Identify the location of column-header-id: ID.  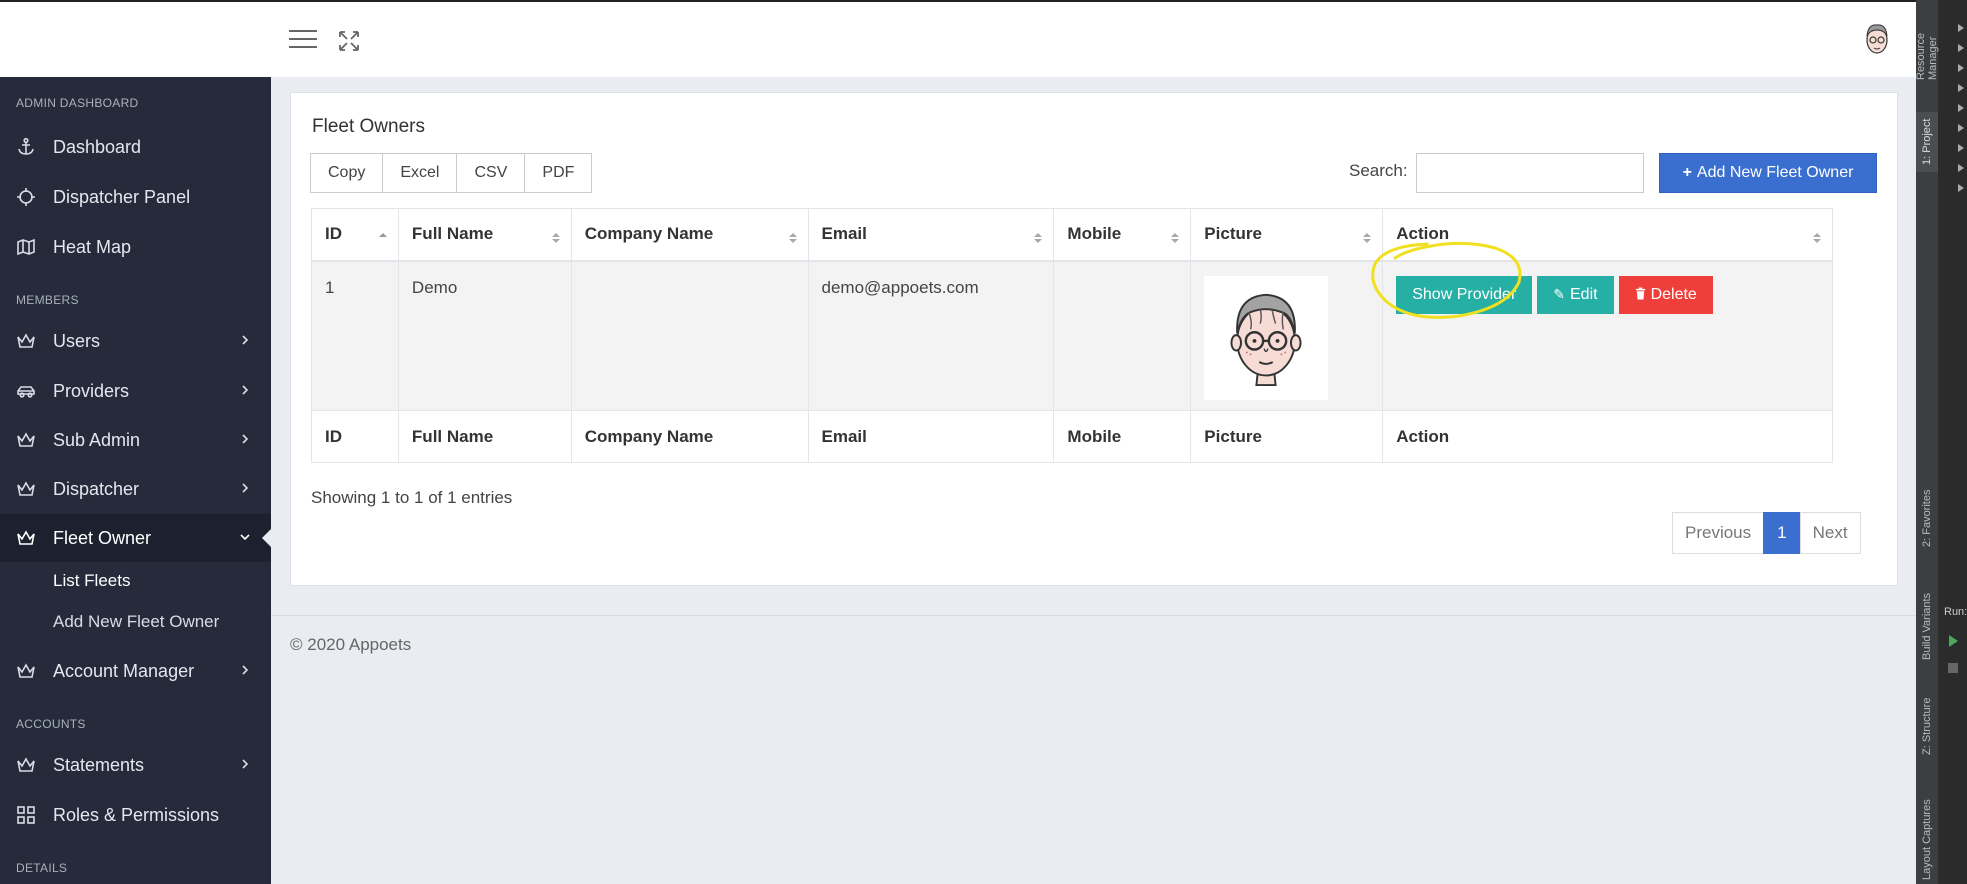
(355, 235).